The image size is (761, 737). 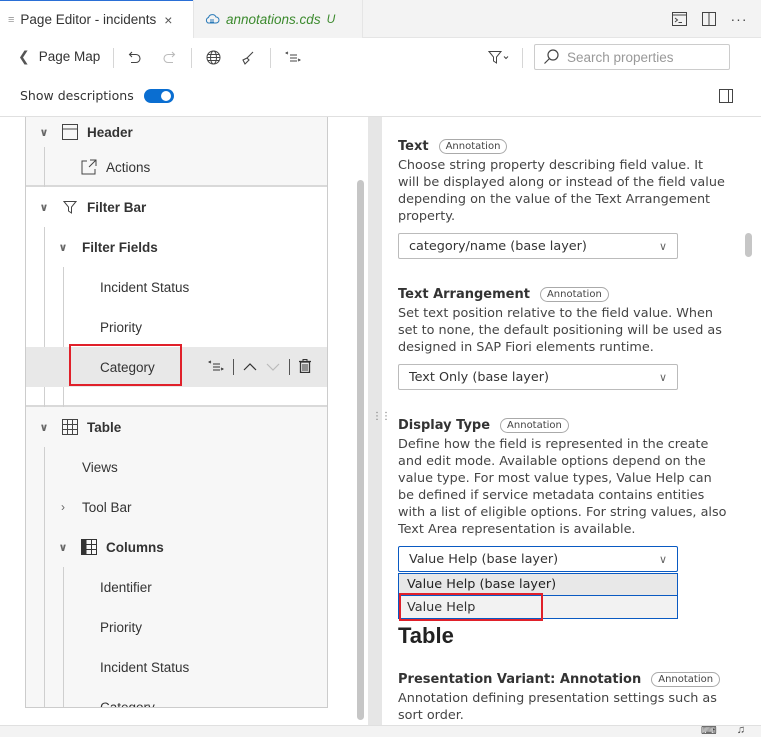 I want to click on split-editor-icon, so click(x=709, y=19).